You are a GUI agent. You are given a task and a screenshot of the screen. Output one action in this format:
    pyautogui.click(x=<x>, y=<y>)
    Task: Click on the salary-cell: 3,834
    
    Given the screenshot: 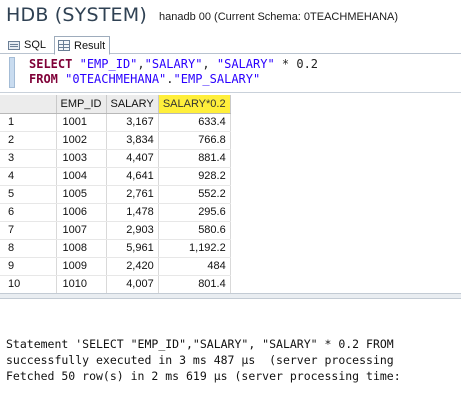 What is the action you would take?
    pyautogui.click(x=132, y=140)
    